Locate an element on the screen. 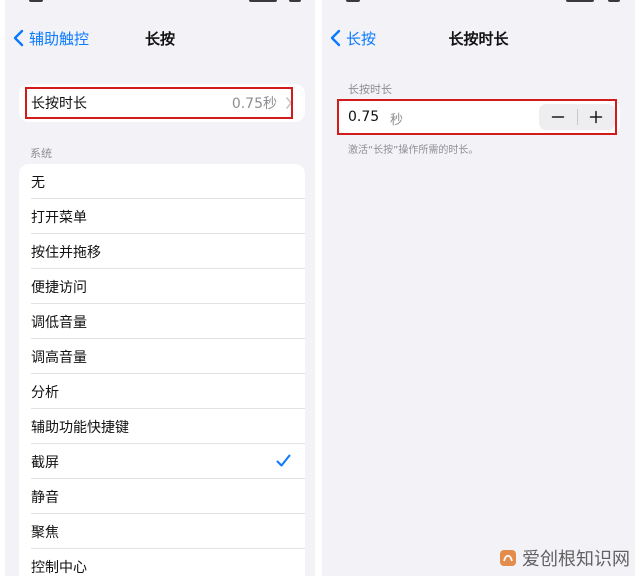 Image resolution: width=640 pixels, height=576 pixels. option-open-menu: 打开菜单 is located at coordinates (162, 216).